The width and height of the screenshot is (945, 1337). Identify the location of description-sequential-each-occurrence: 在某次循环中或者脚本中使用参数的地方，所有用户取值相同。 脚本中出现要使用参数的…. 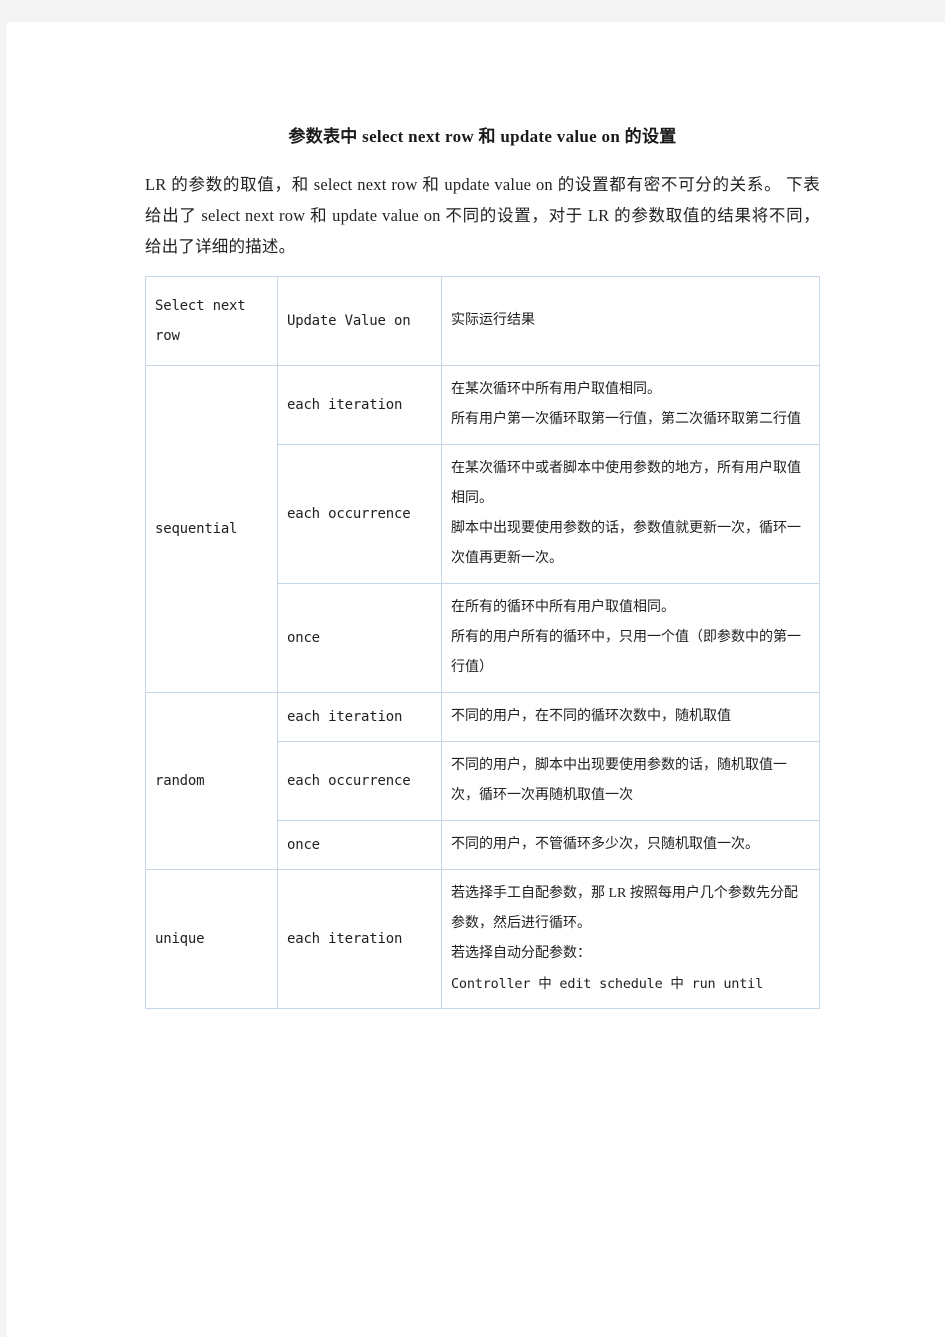
(630, 514).